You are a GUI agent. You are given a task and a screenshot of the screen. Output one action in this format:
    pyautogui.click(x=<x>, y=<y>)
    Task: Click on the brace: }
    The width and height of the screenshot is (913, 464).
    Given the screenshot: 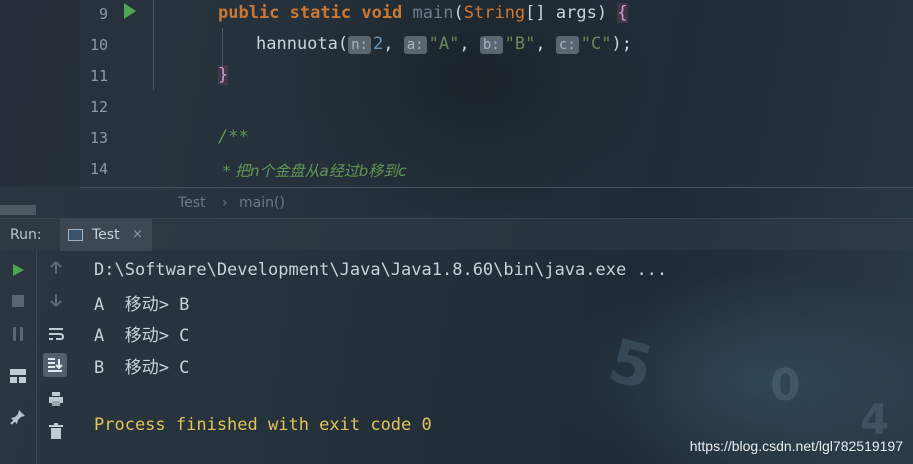 What is the action you would take?
    pyautogui.click(x=223, y=75)
    